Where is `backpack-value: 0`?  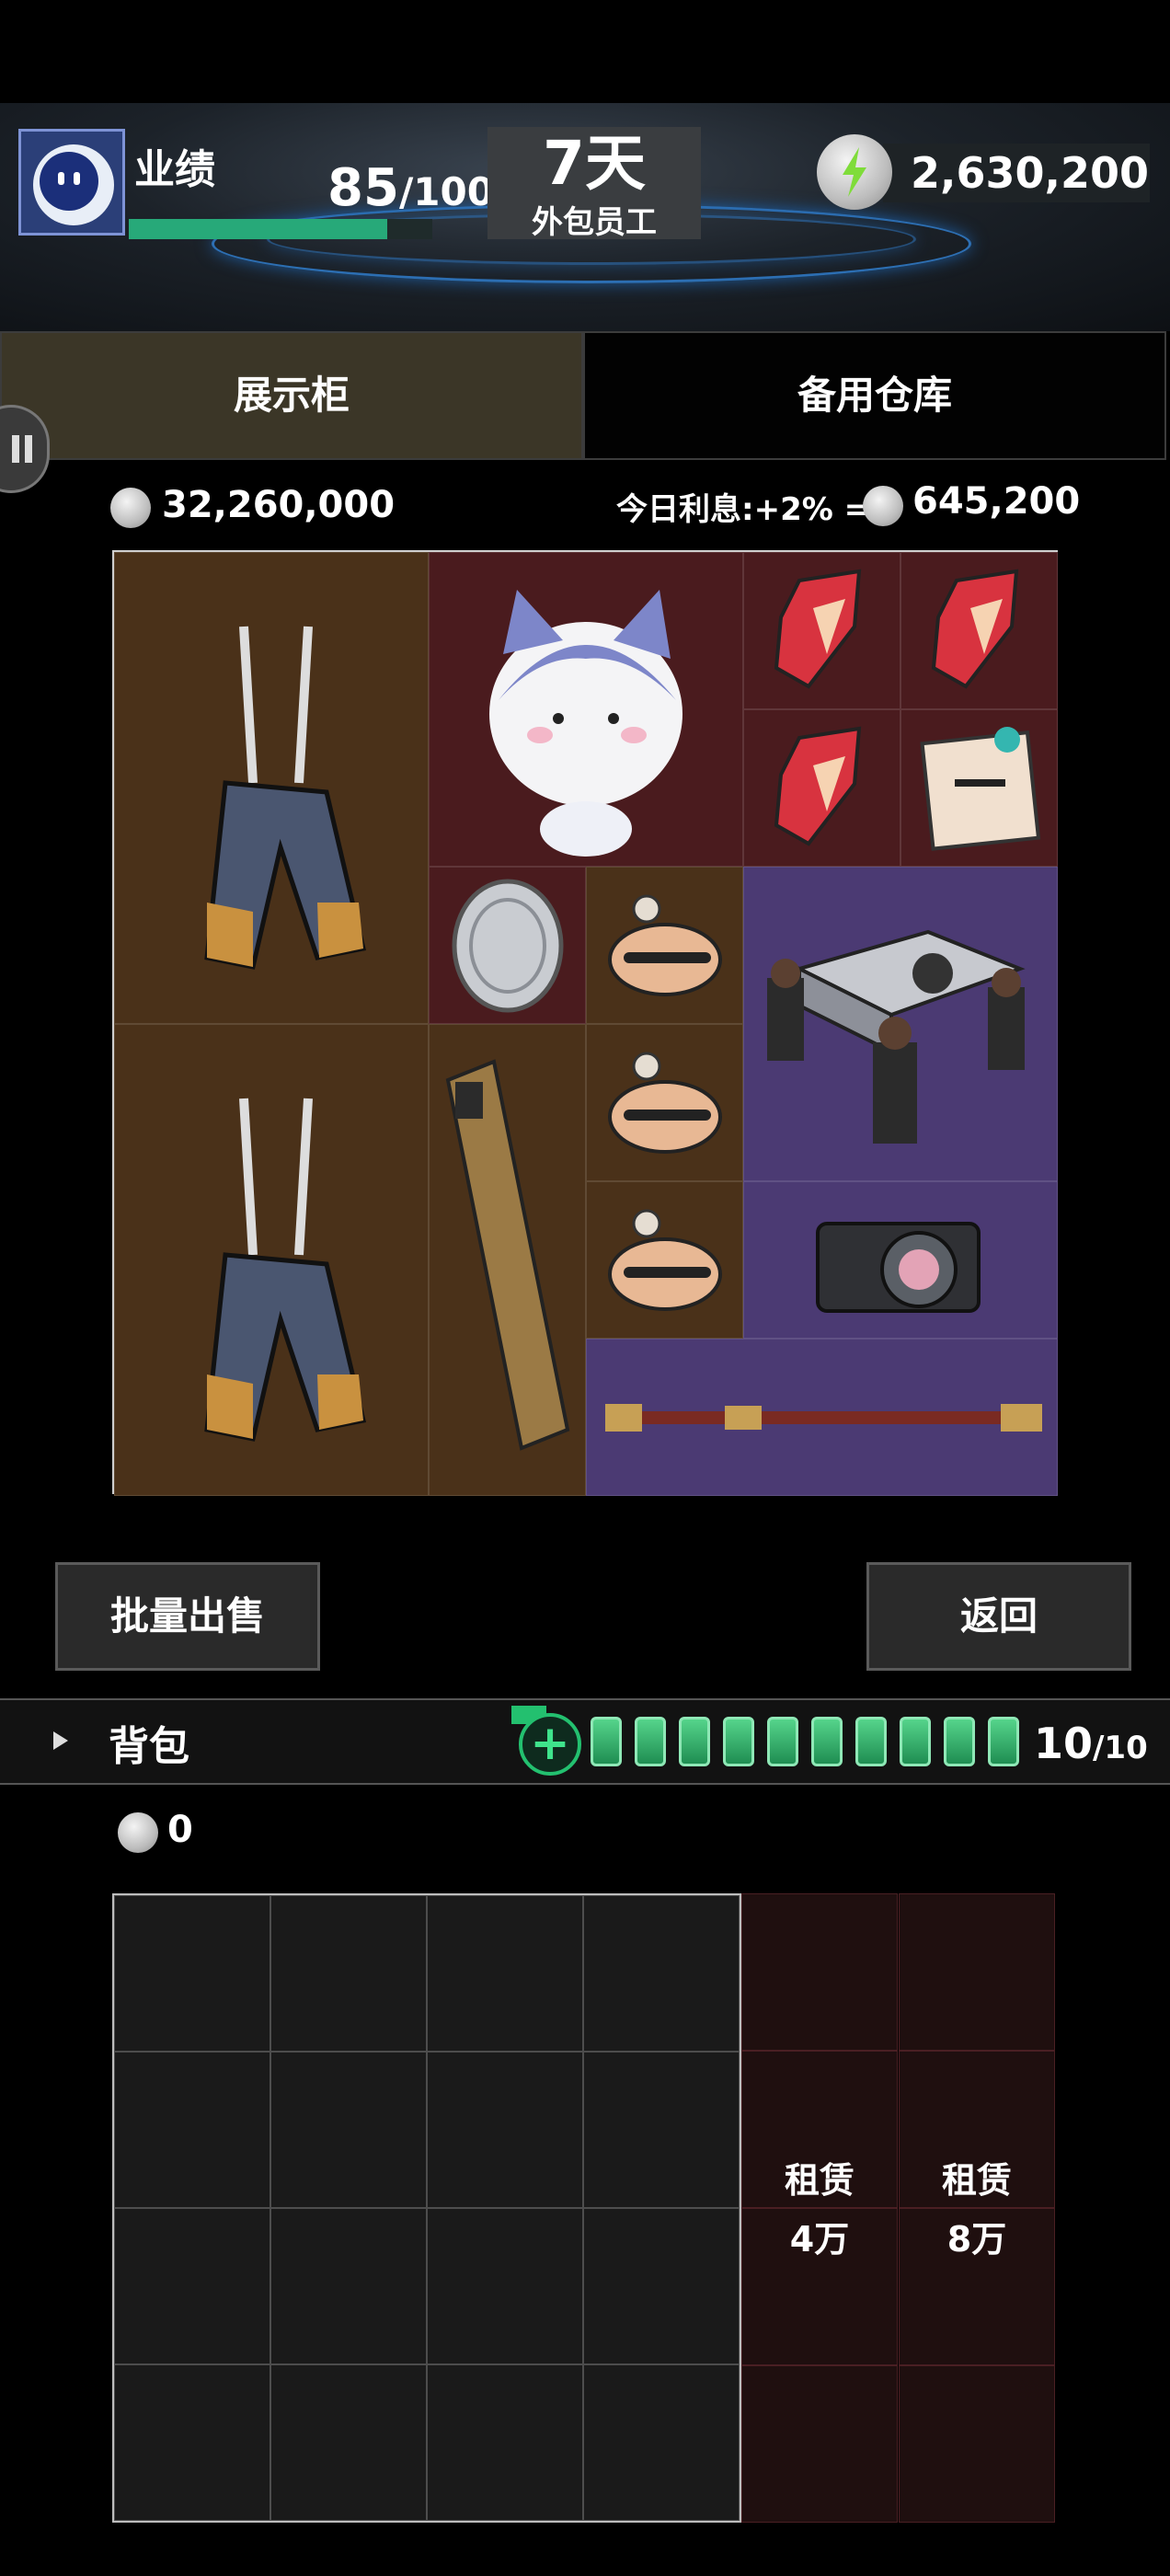 backpack-value: 0 is located at coordinates (180, 1830).